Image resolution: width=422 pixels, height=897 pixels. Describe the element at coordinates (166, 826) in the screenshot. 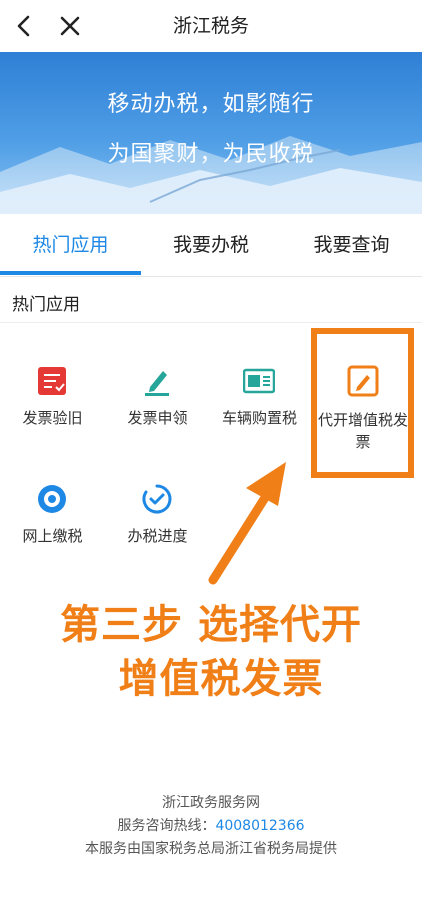

I see `hotline-label: 服务咨询热线：` at that location.